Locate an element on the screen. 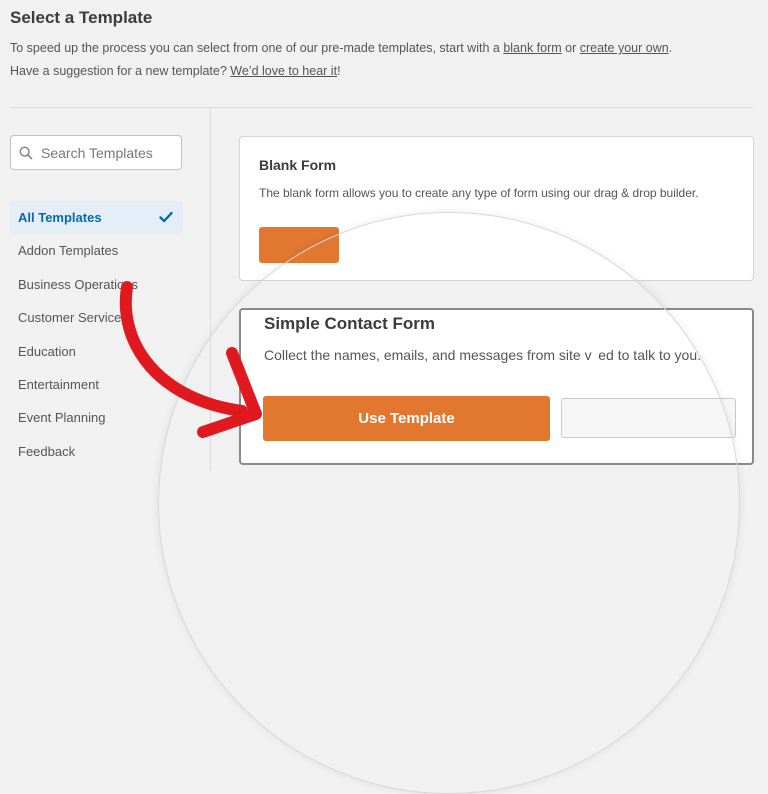  search-icon is located at coordinates (26, 152).